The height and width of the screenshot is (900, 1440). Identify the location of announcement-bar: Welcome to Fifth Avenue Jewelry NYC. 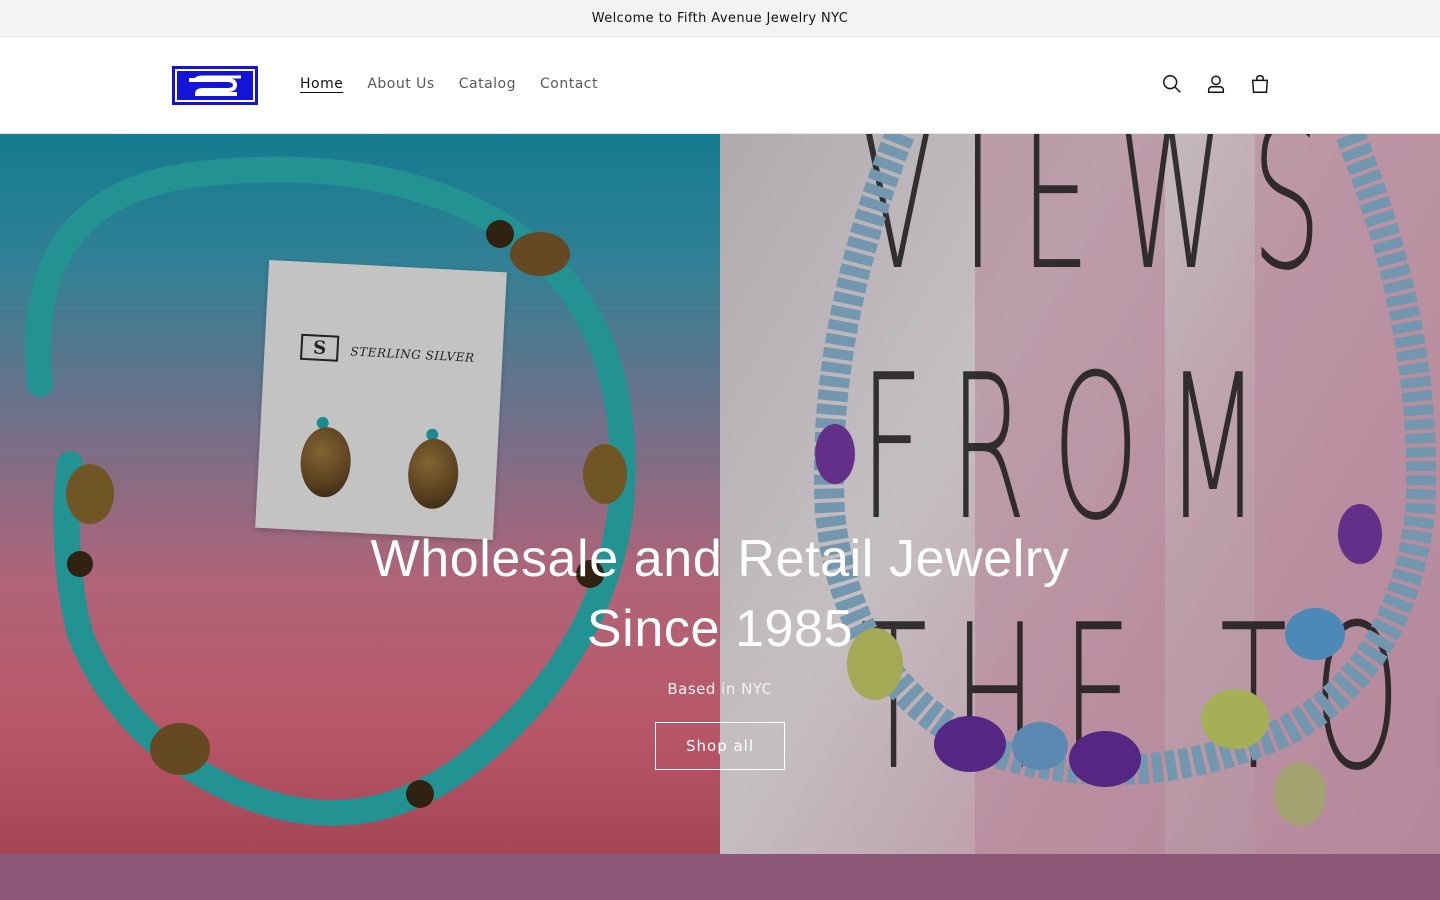
(720, 18).